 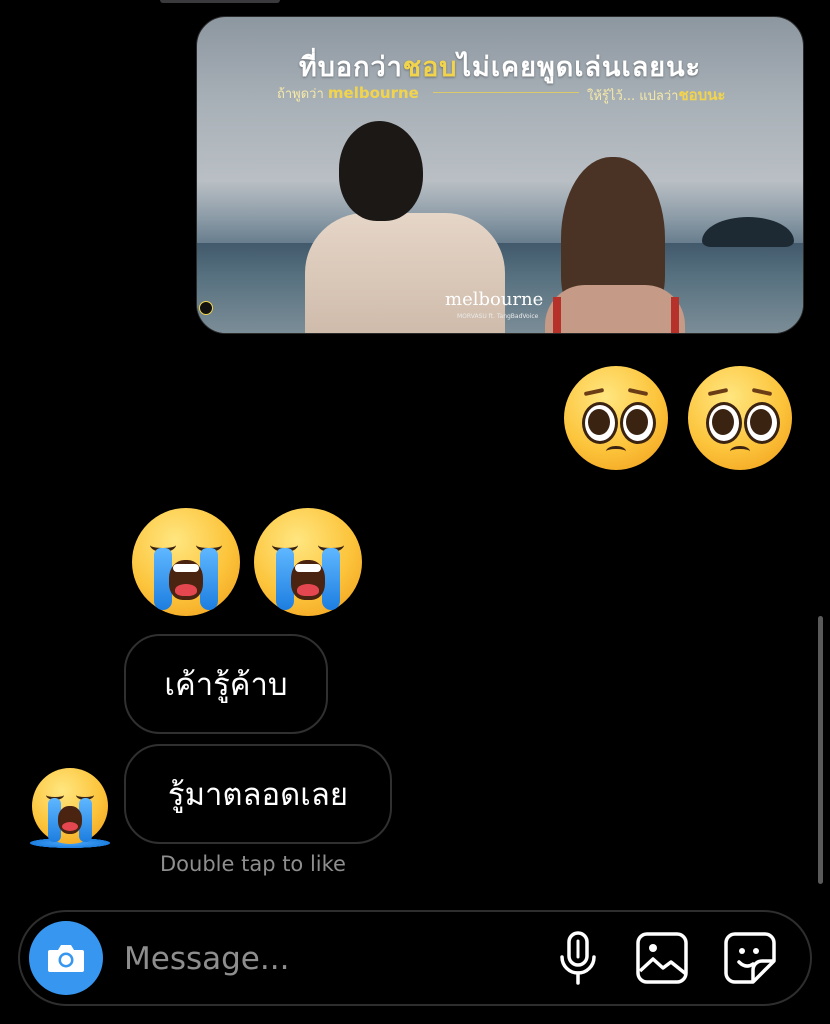 I want to click on message-bubble: เค้ารู้ค้าบ, so click(x=226, y=684).